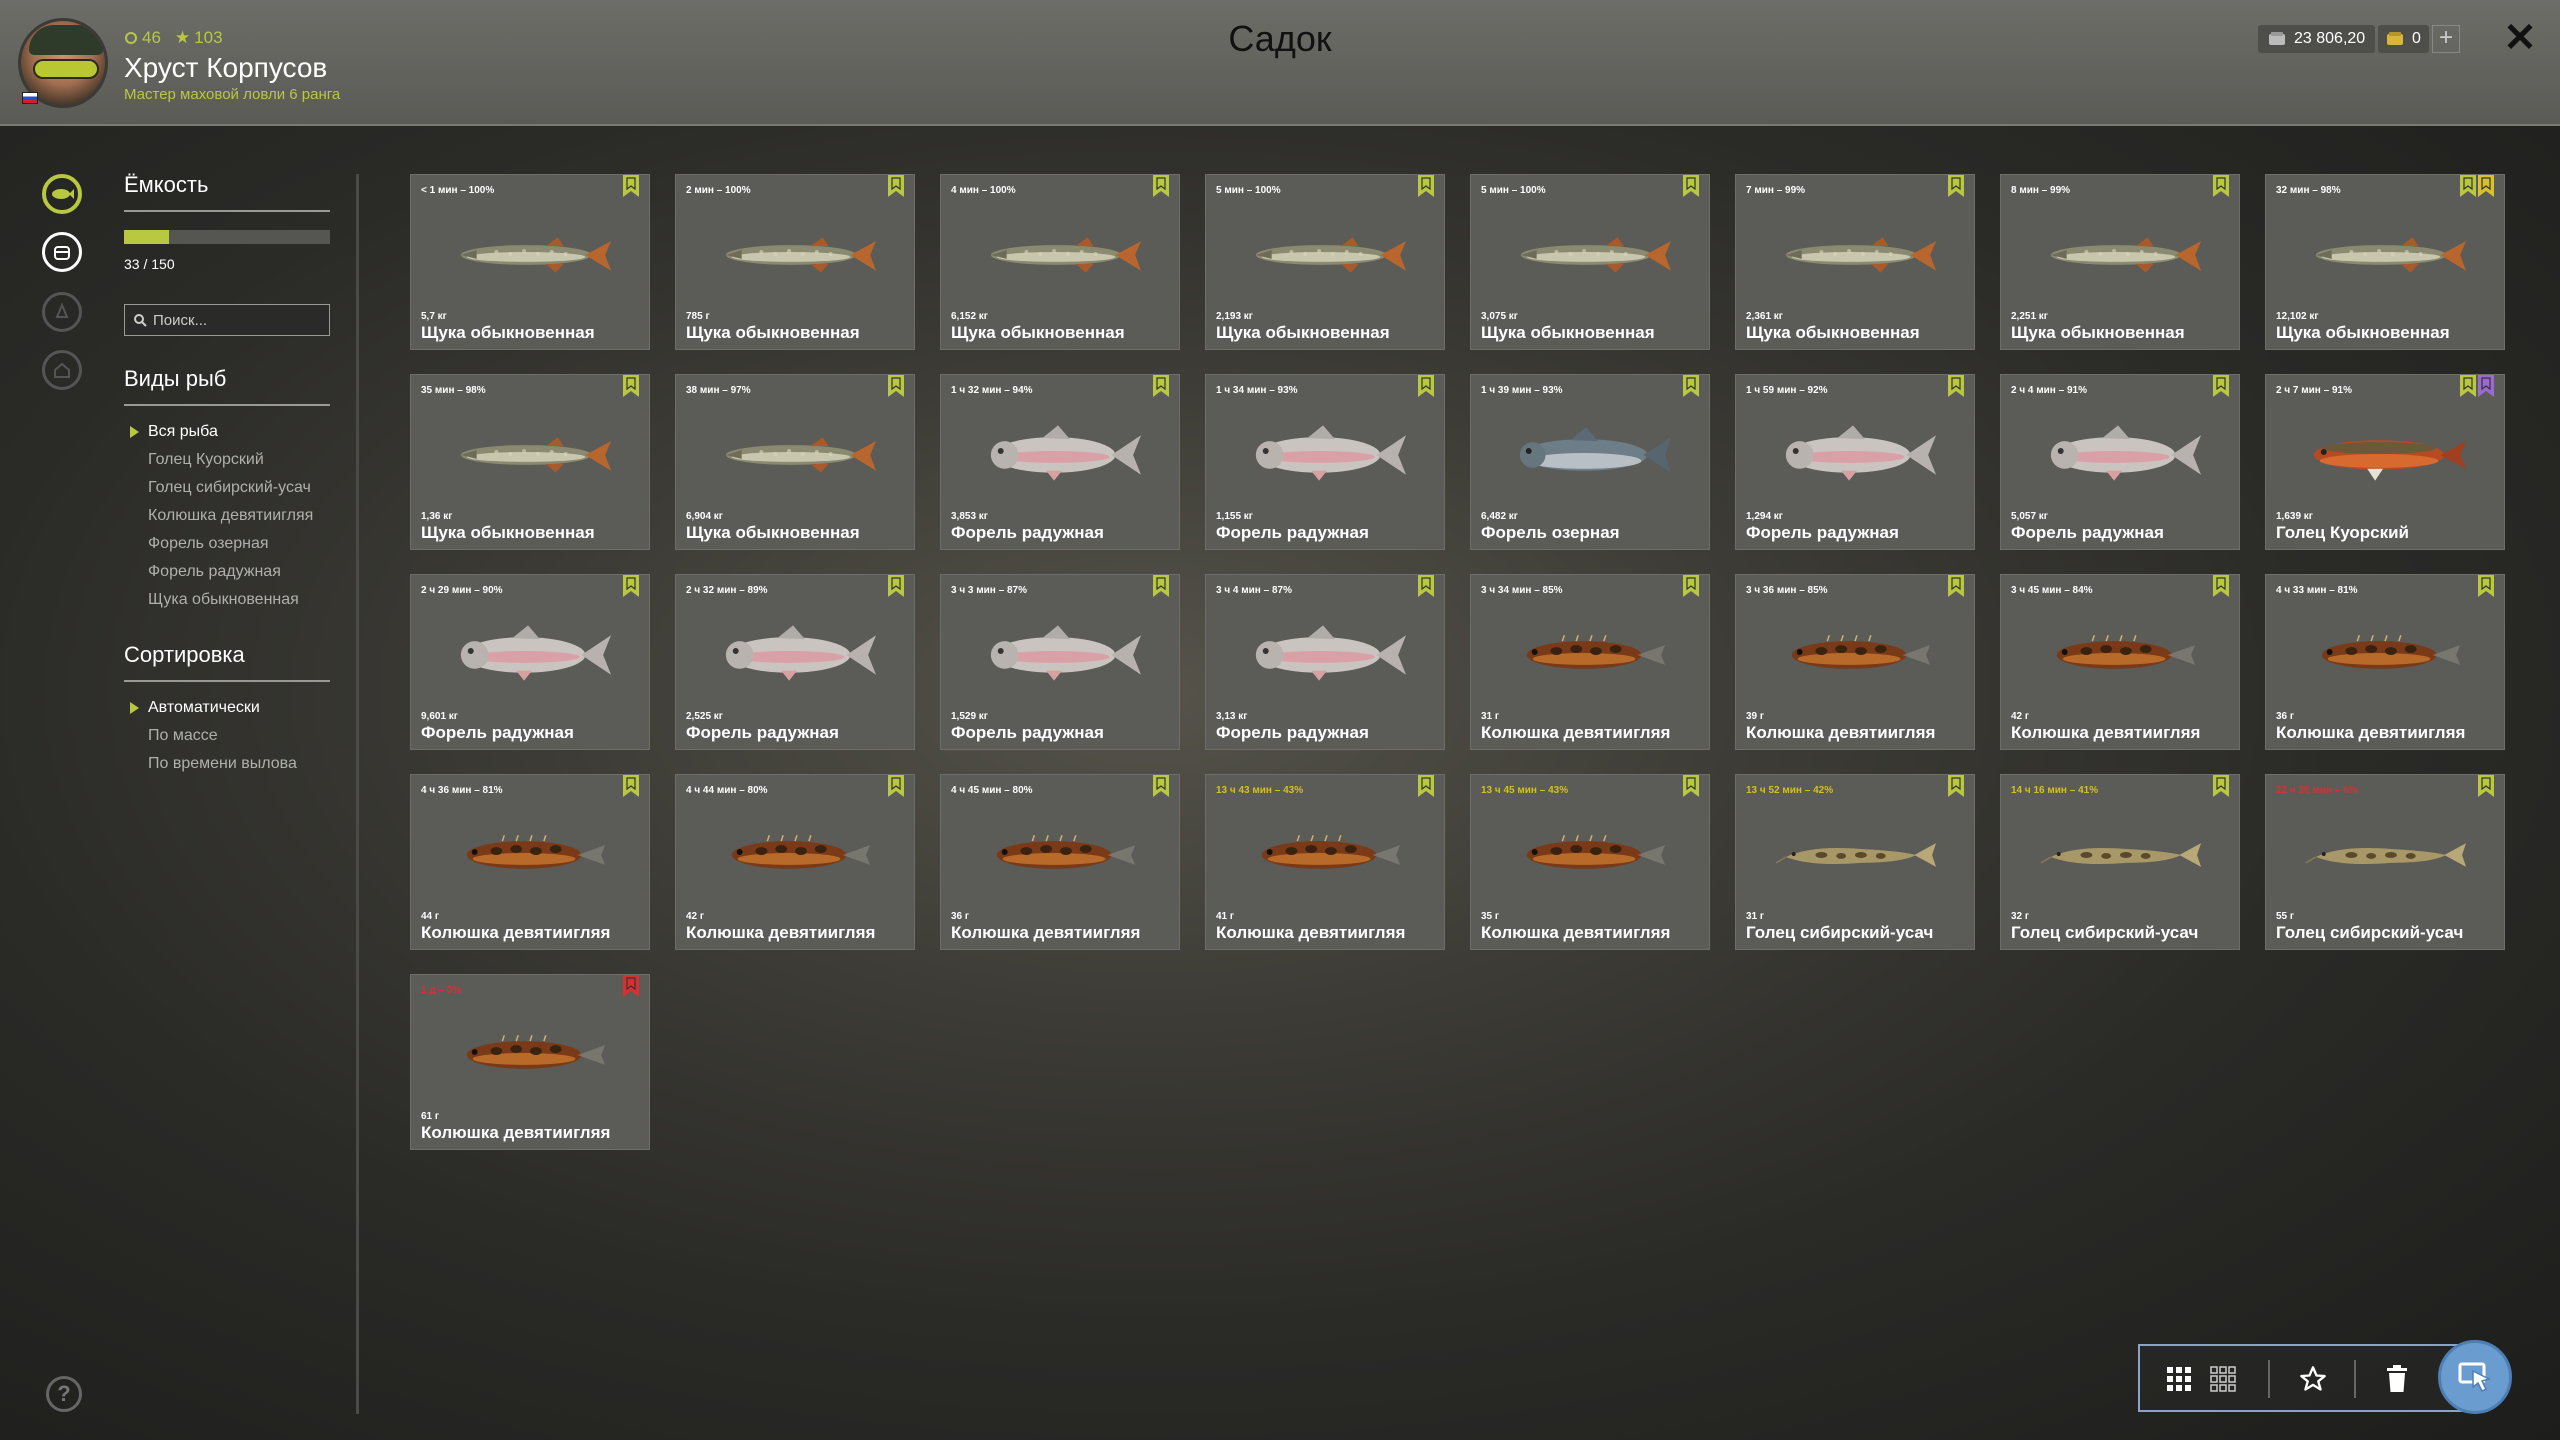 The height and width of the screenshot is (1440, 2560). Describe the element at coordinates (62, 194) in the screenshot. I see `keepnet-fish-tab-icon` at that location.